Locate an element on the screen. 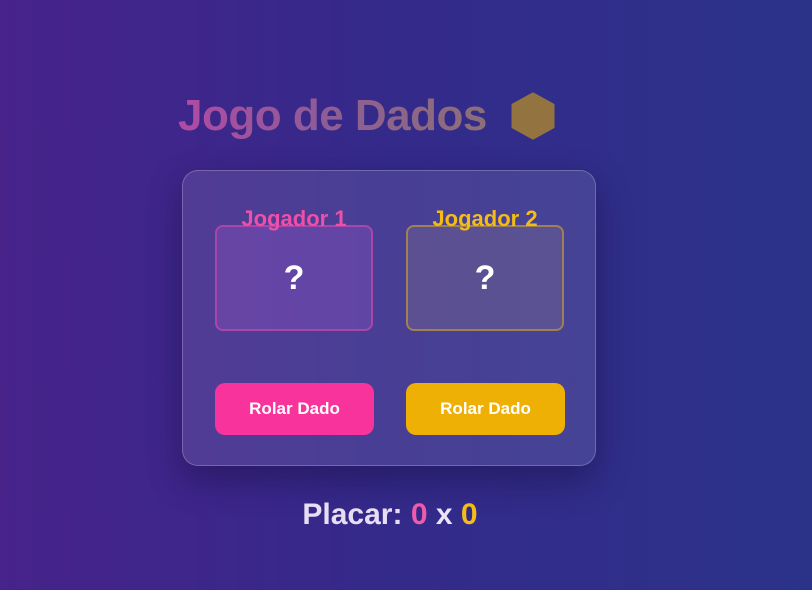  player-2-score: 0 is located at coordinates (469, 514).